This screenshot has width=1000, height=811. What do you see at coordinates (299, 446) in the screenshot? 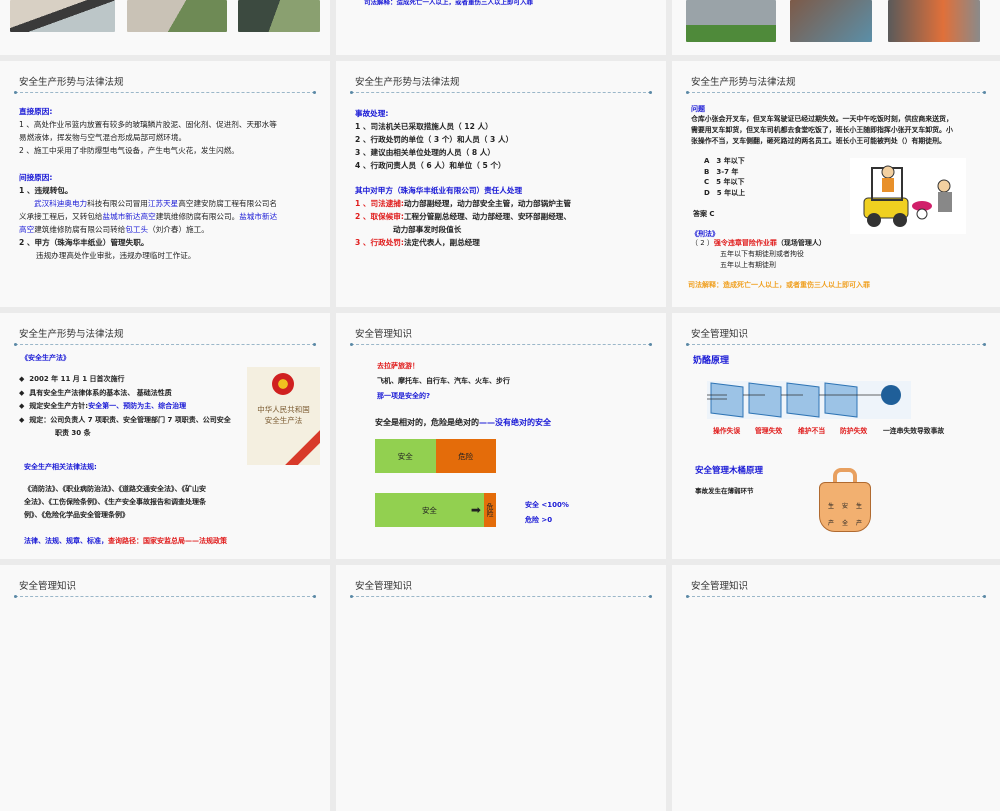
I see `red-ribbon` at bounding box center [299, 446].